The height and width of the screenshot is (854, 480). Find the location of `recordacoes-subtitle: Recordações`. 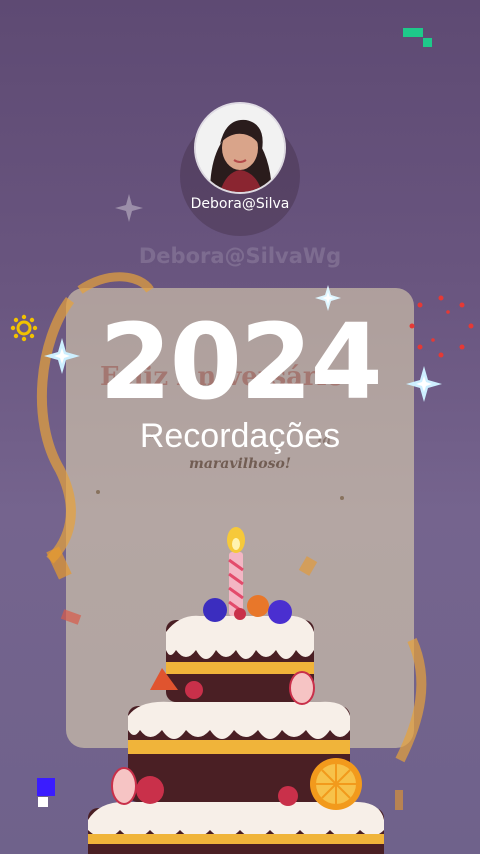

recordacoes-subtitle: Recordações is located at coordinates (240, 436).